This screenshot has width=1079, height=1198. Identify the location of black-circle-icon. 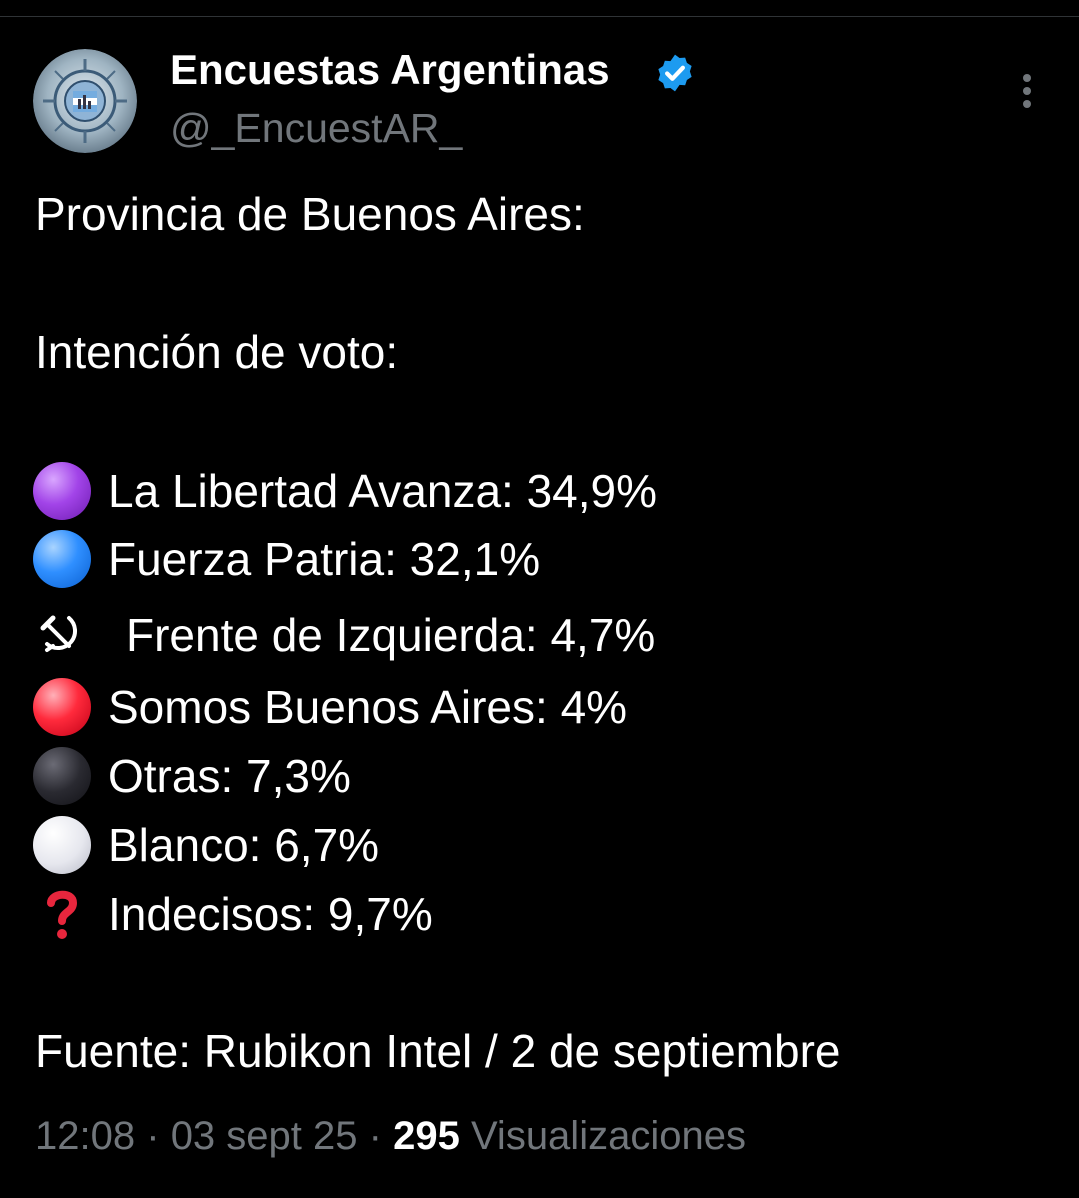
(62, 776).